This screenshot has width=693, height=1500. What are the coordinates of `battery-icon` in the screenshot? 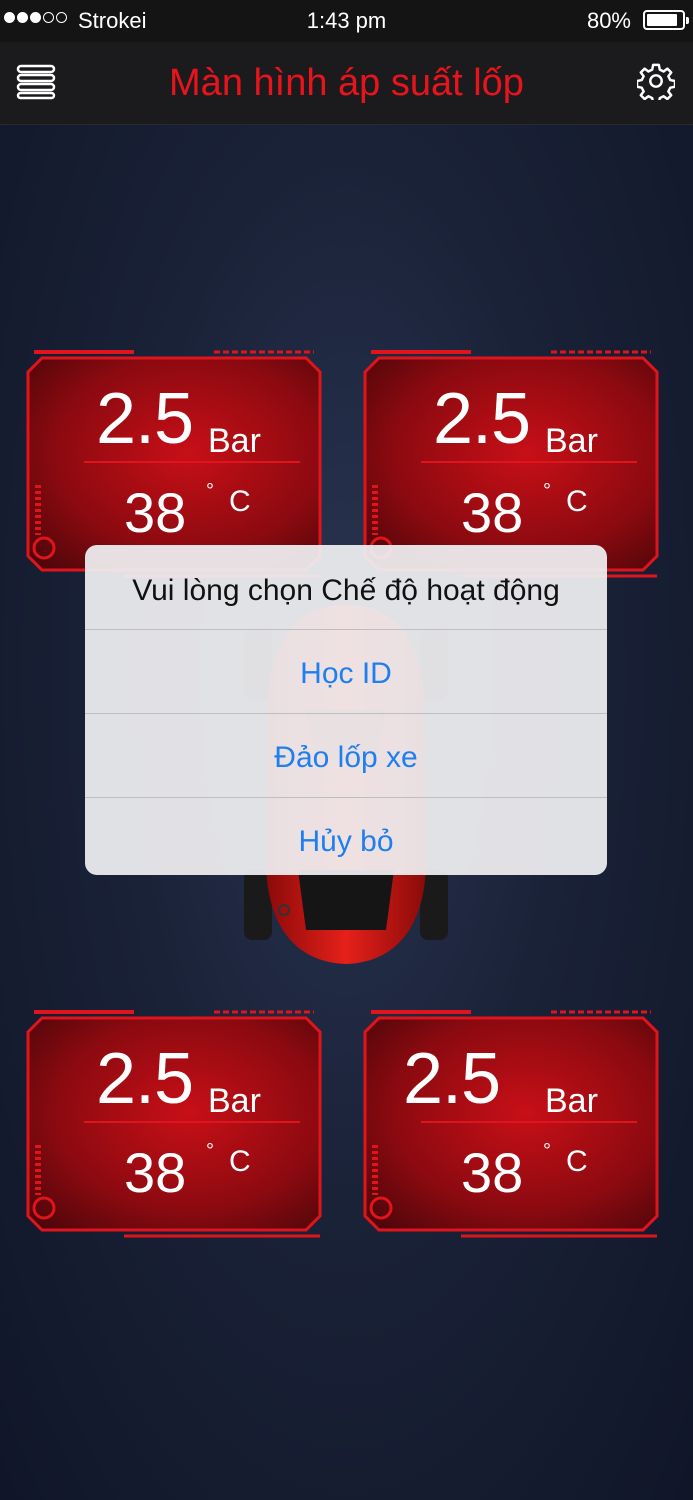 It's located at (666, 20).